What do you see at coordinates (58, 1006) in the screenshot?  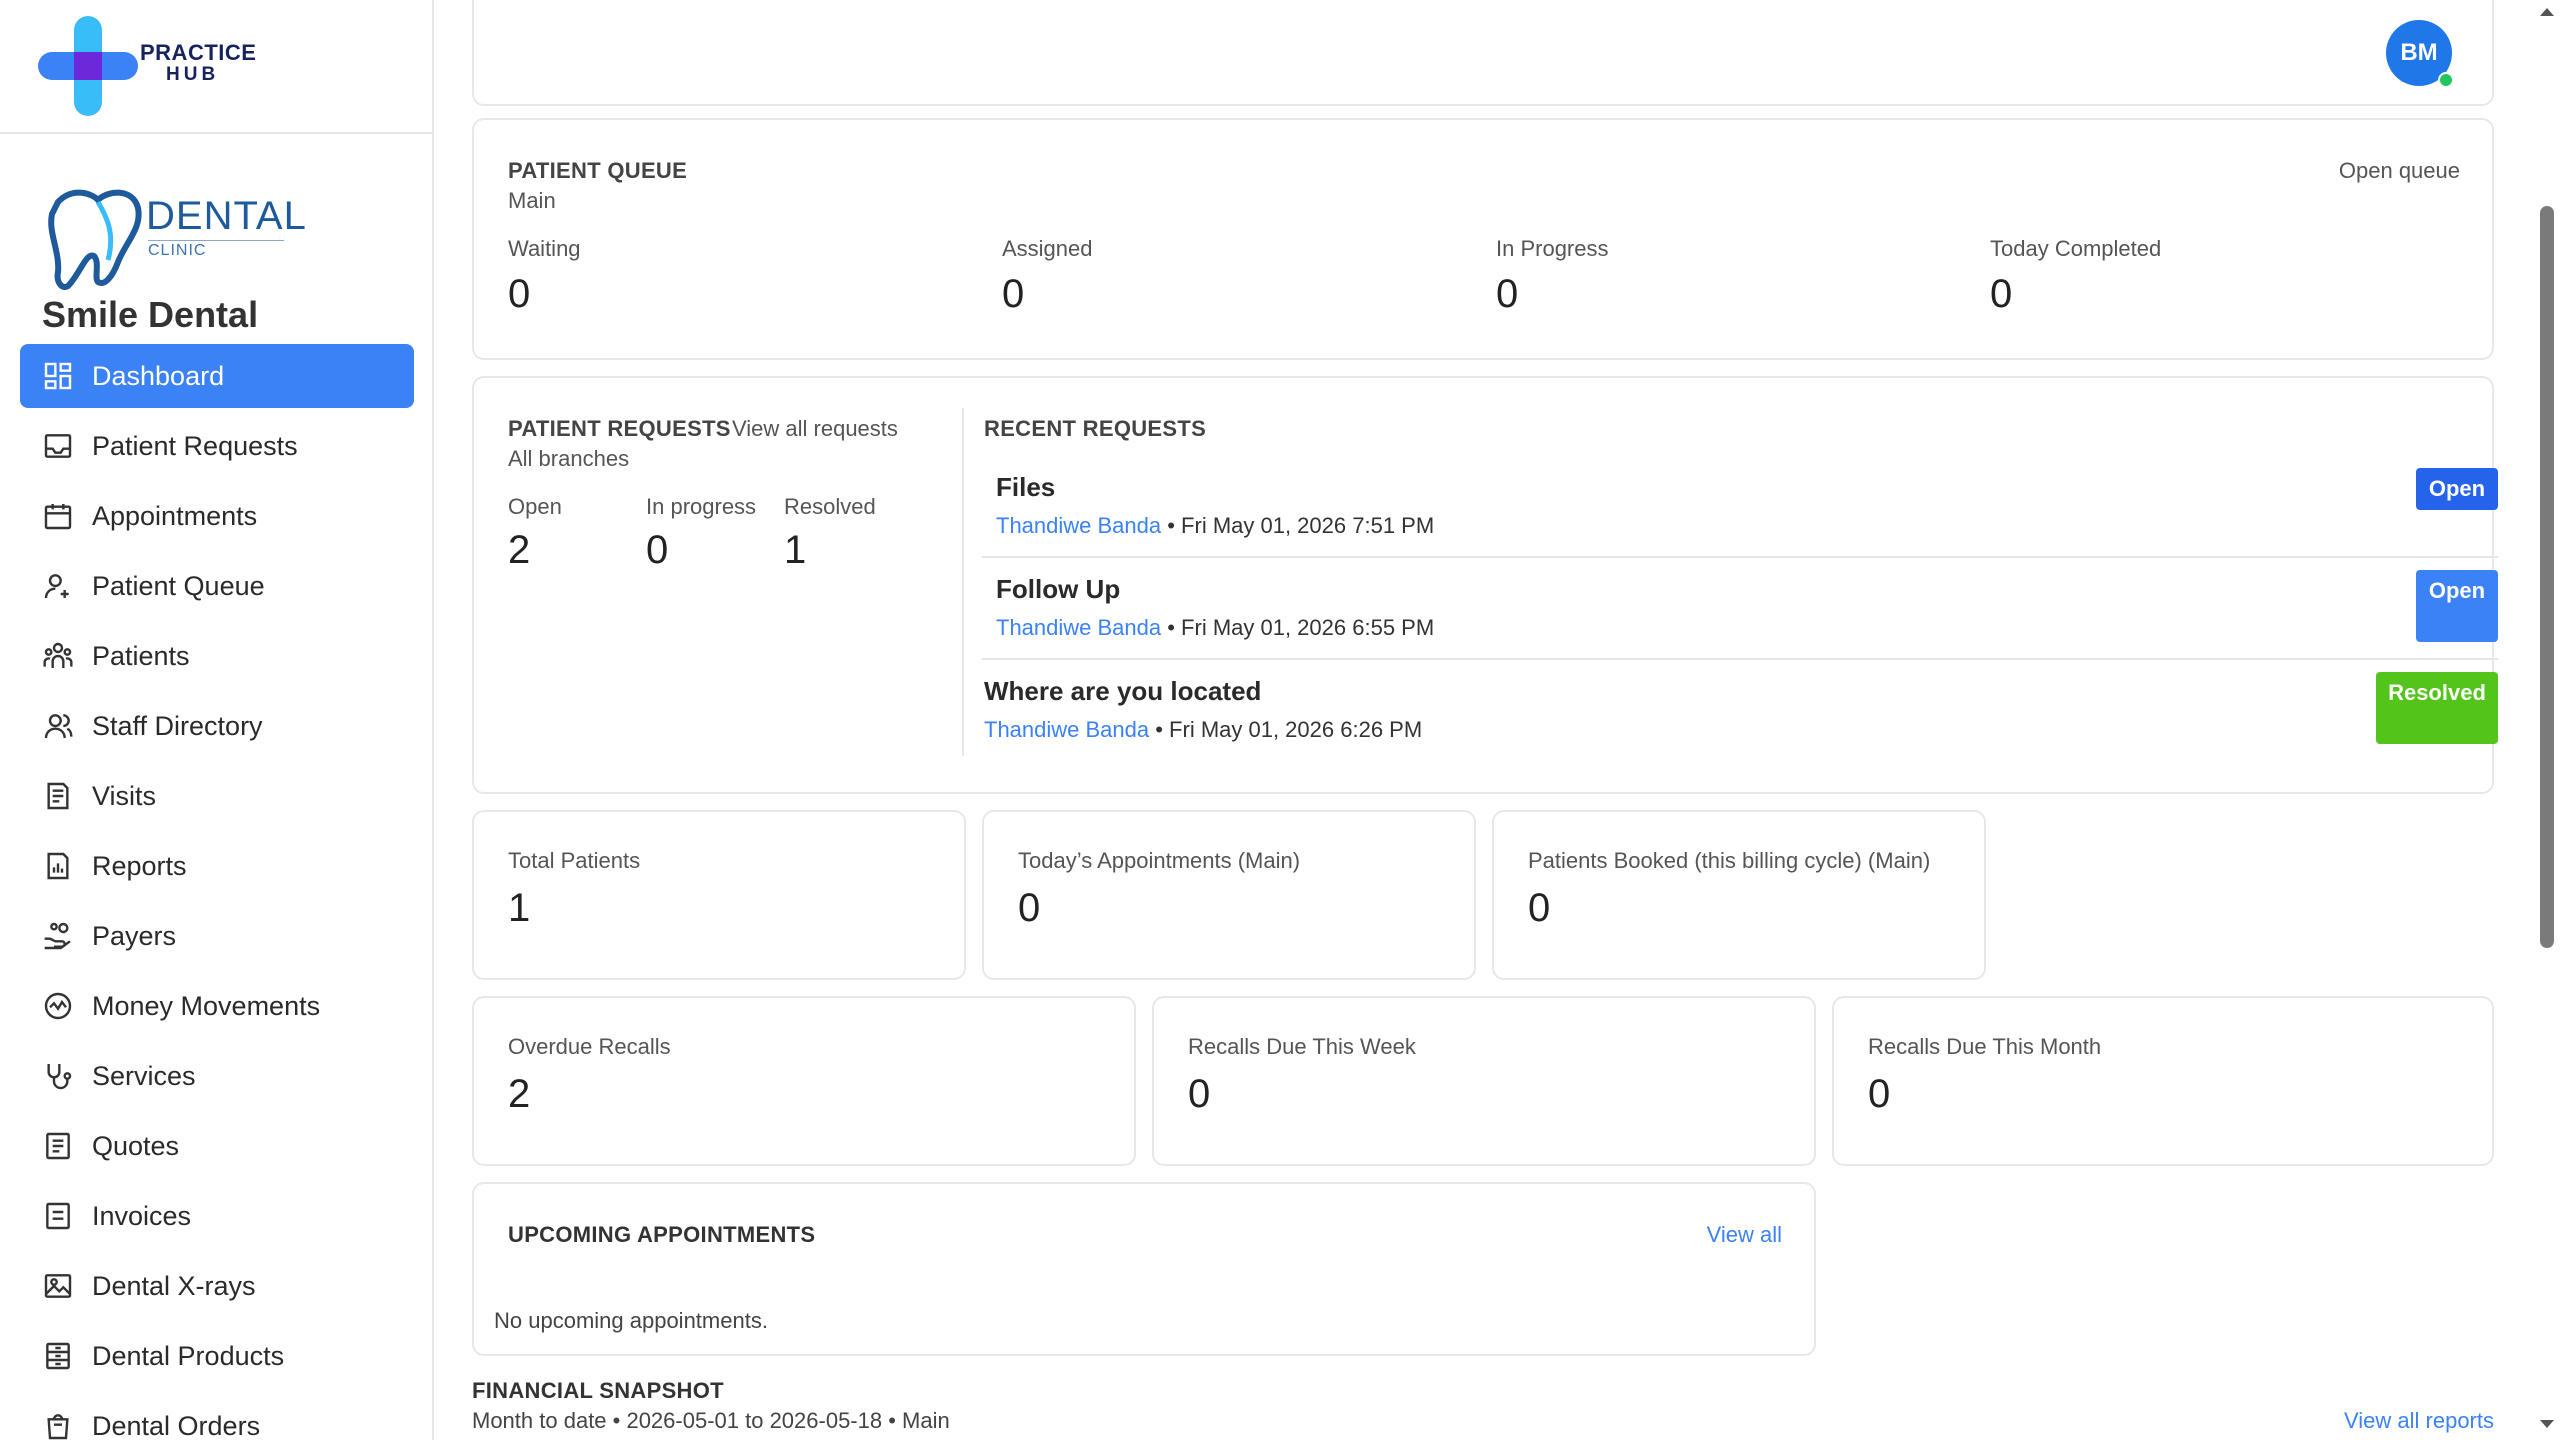 I see `activity-icon` at bounding box center [58, 1006].